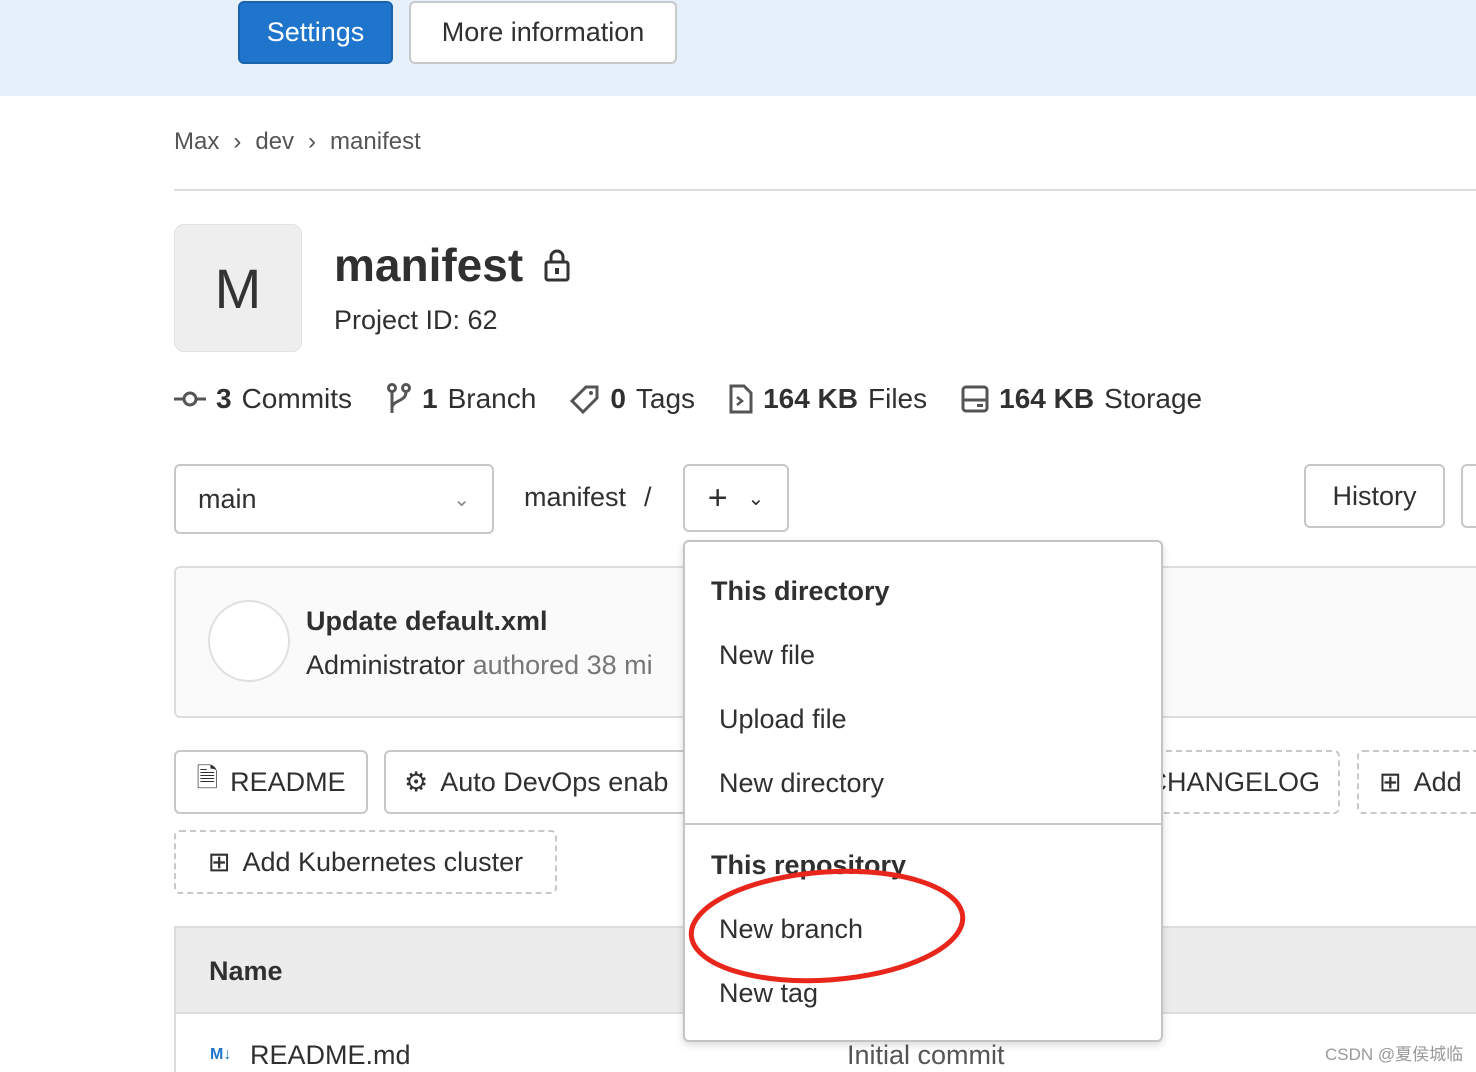 The width and height of the screenshot is (1476, 1072). I want to click on avatar-letter: M, so click(238, 288).